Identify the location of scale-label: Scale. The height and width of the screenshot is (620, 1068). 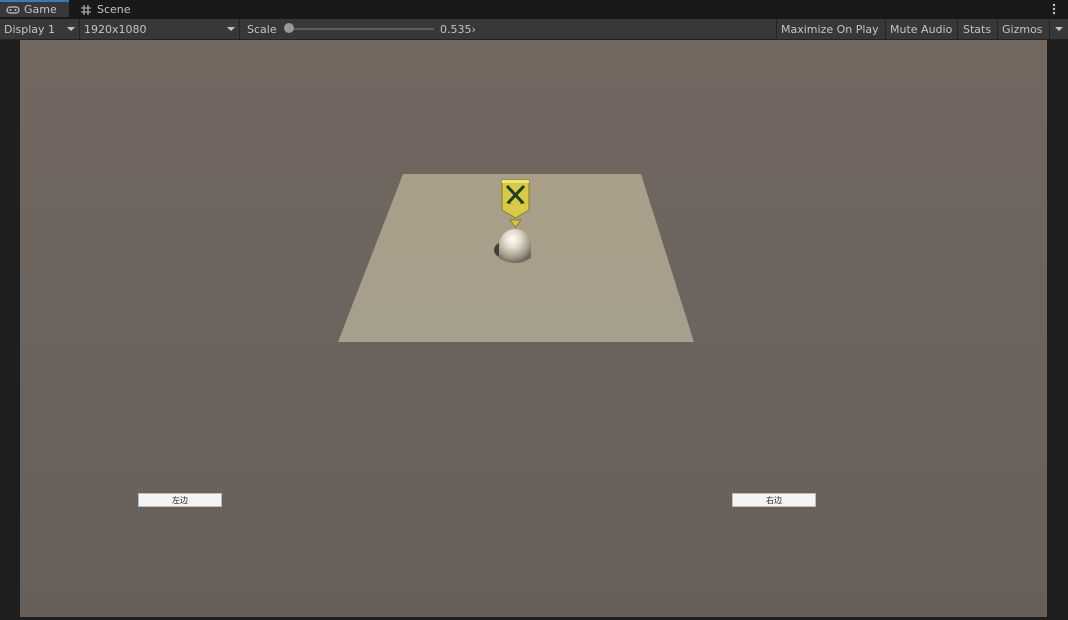
(262, 29).